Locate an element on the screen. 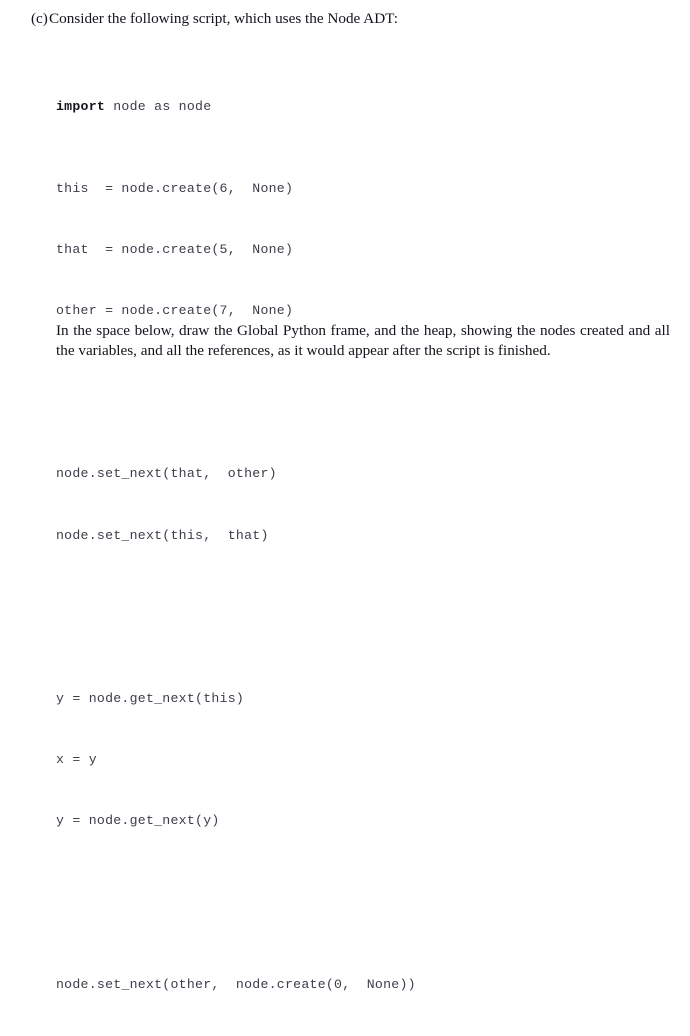 This screenshot has width=690, height=1036. answer-space is located at coordinates (350, 456).